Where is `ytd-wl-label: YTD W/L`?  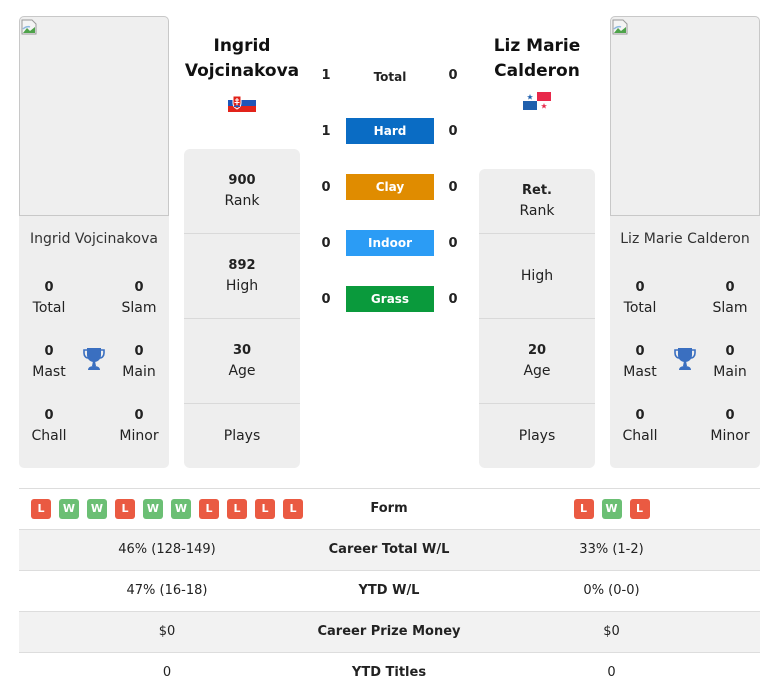
ytd-wl-label: YTD W/L is located at coordinates (389, 590).